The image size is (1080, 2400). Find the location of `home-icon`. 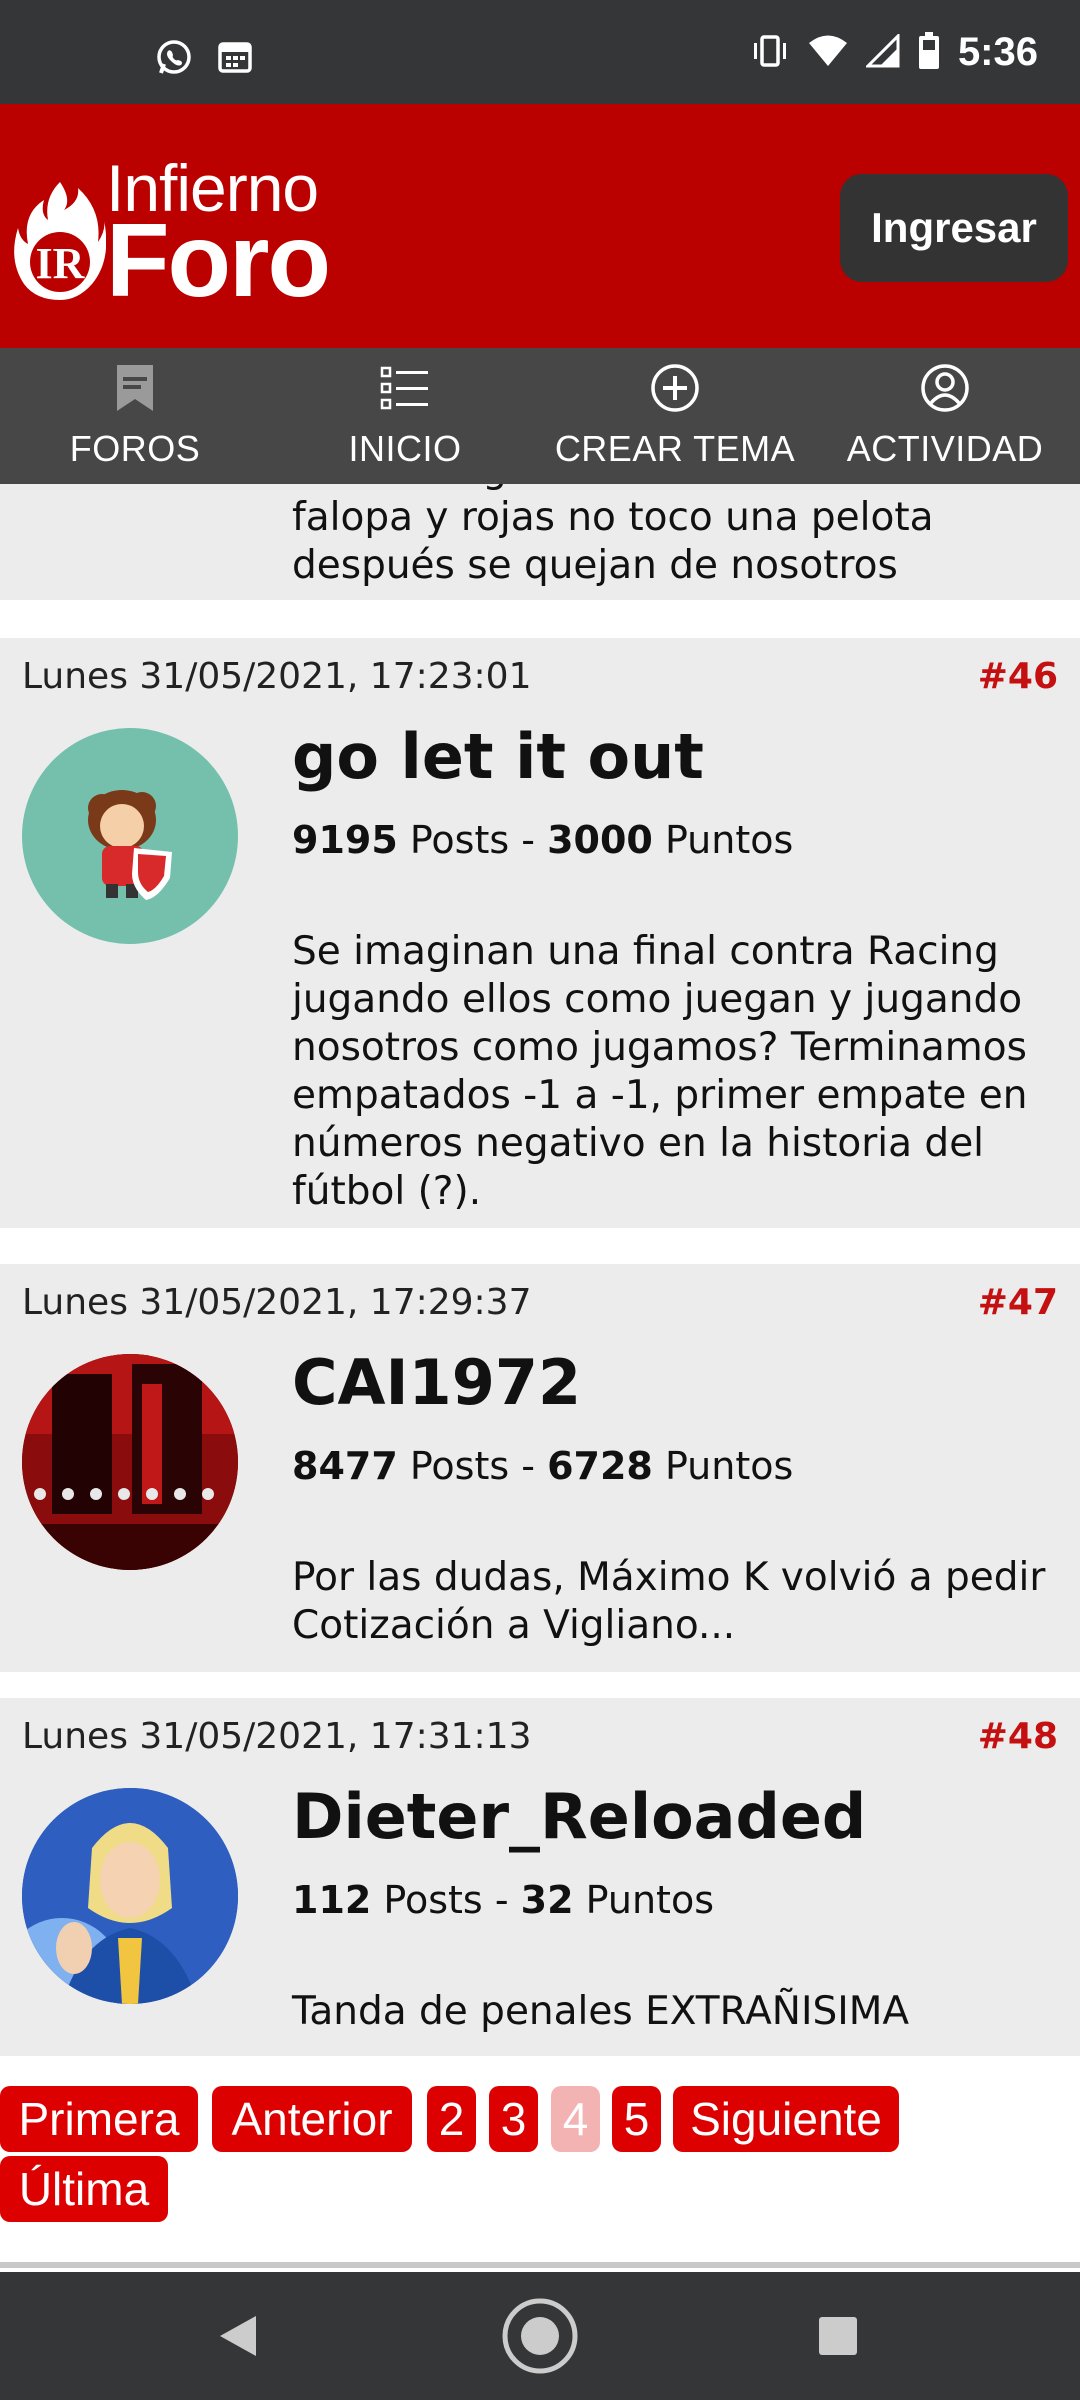

home-icon is located at coordinates (540, 2336).